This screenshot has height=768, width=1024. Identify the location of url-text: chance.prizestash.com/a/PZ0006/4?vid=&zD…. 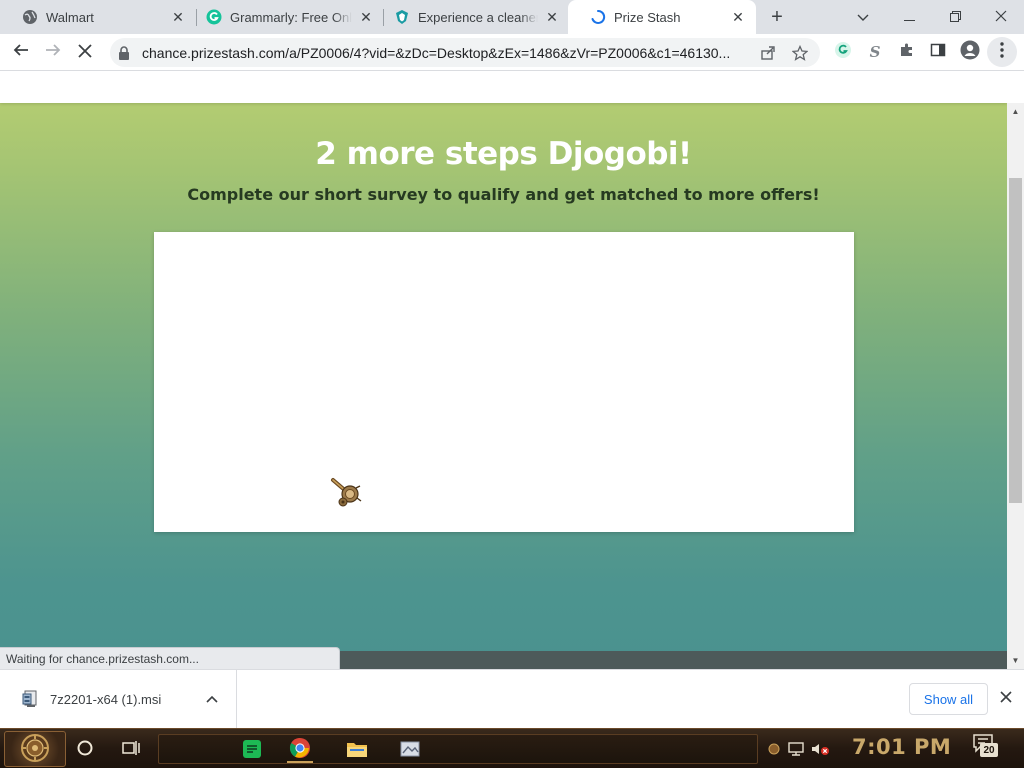
(448, 53).